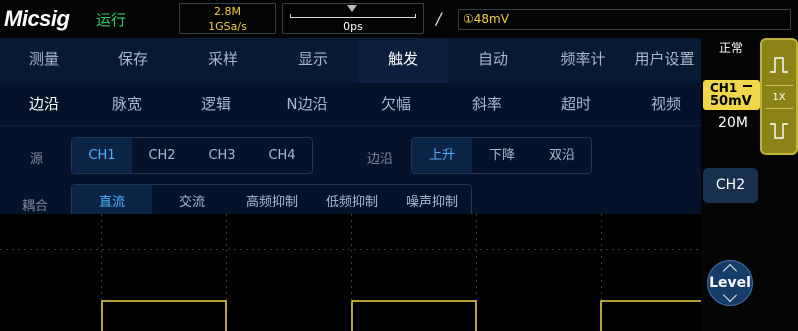 This screenshot has height=331, width=798. I want to click on ch1-waveform, so click(401, 315).